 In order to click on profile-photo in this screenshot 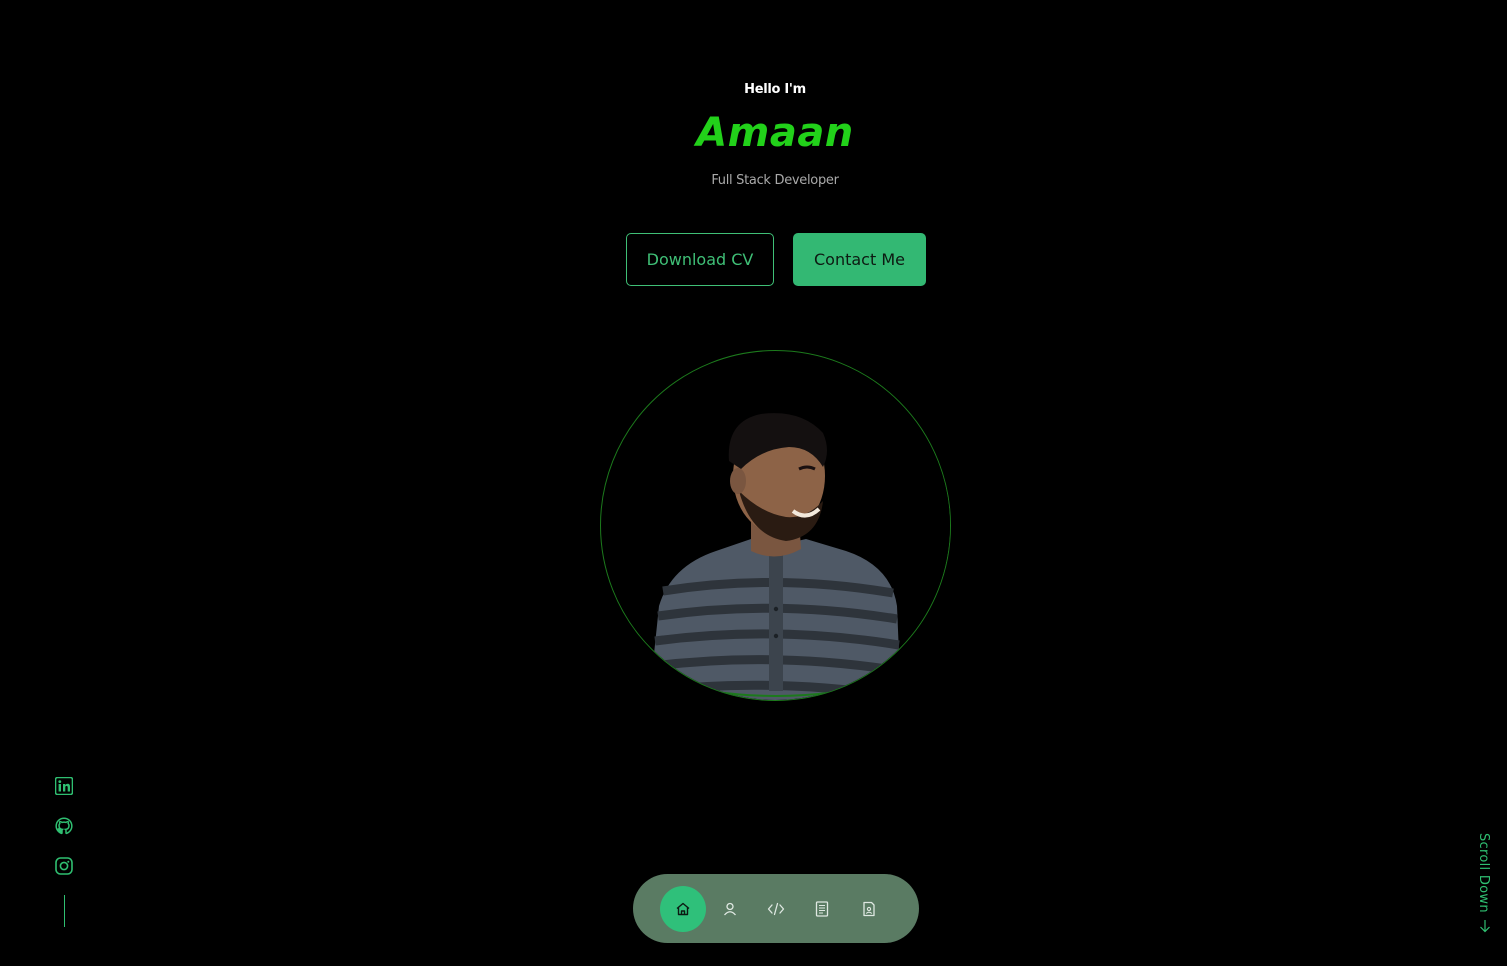, I will do `click(775, 525)`.